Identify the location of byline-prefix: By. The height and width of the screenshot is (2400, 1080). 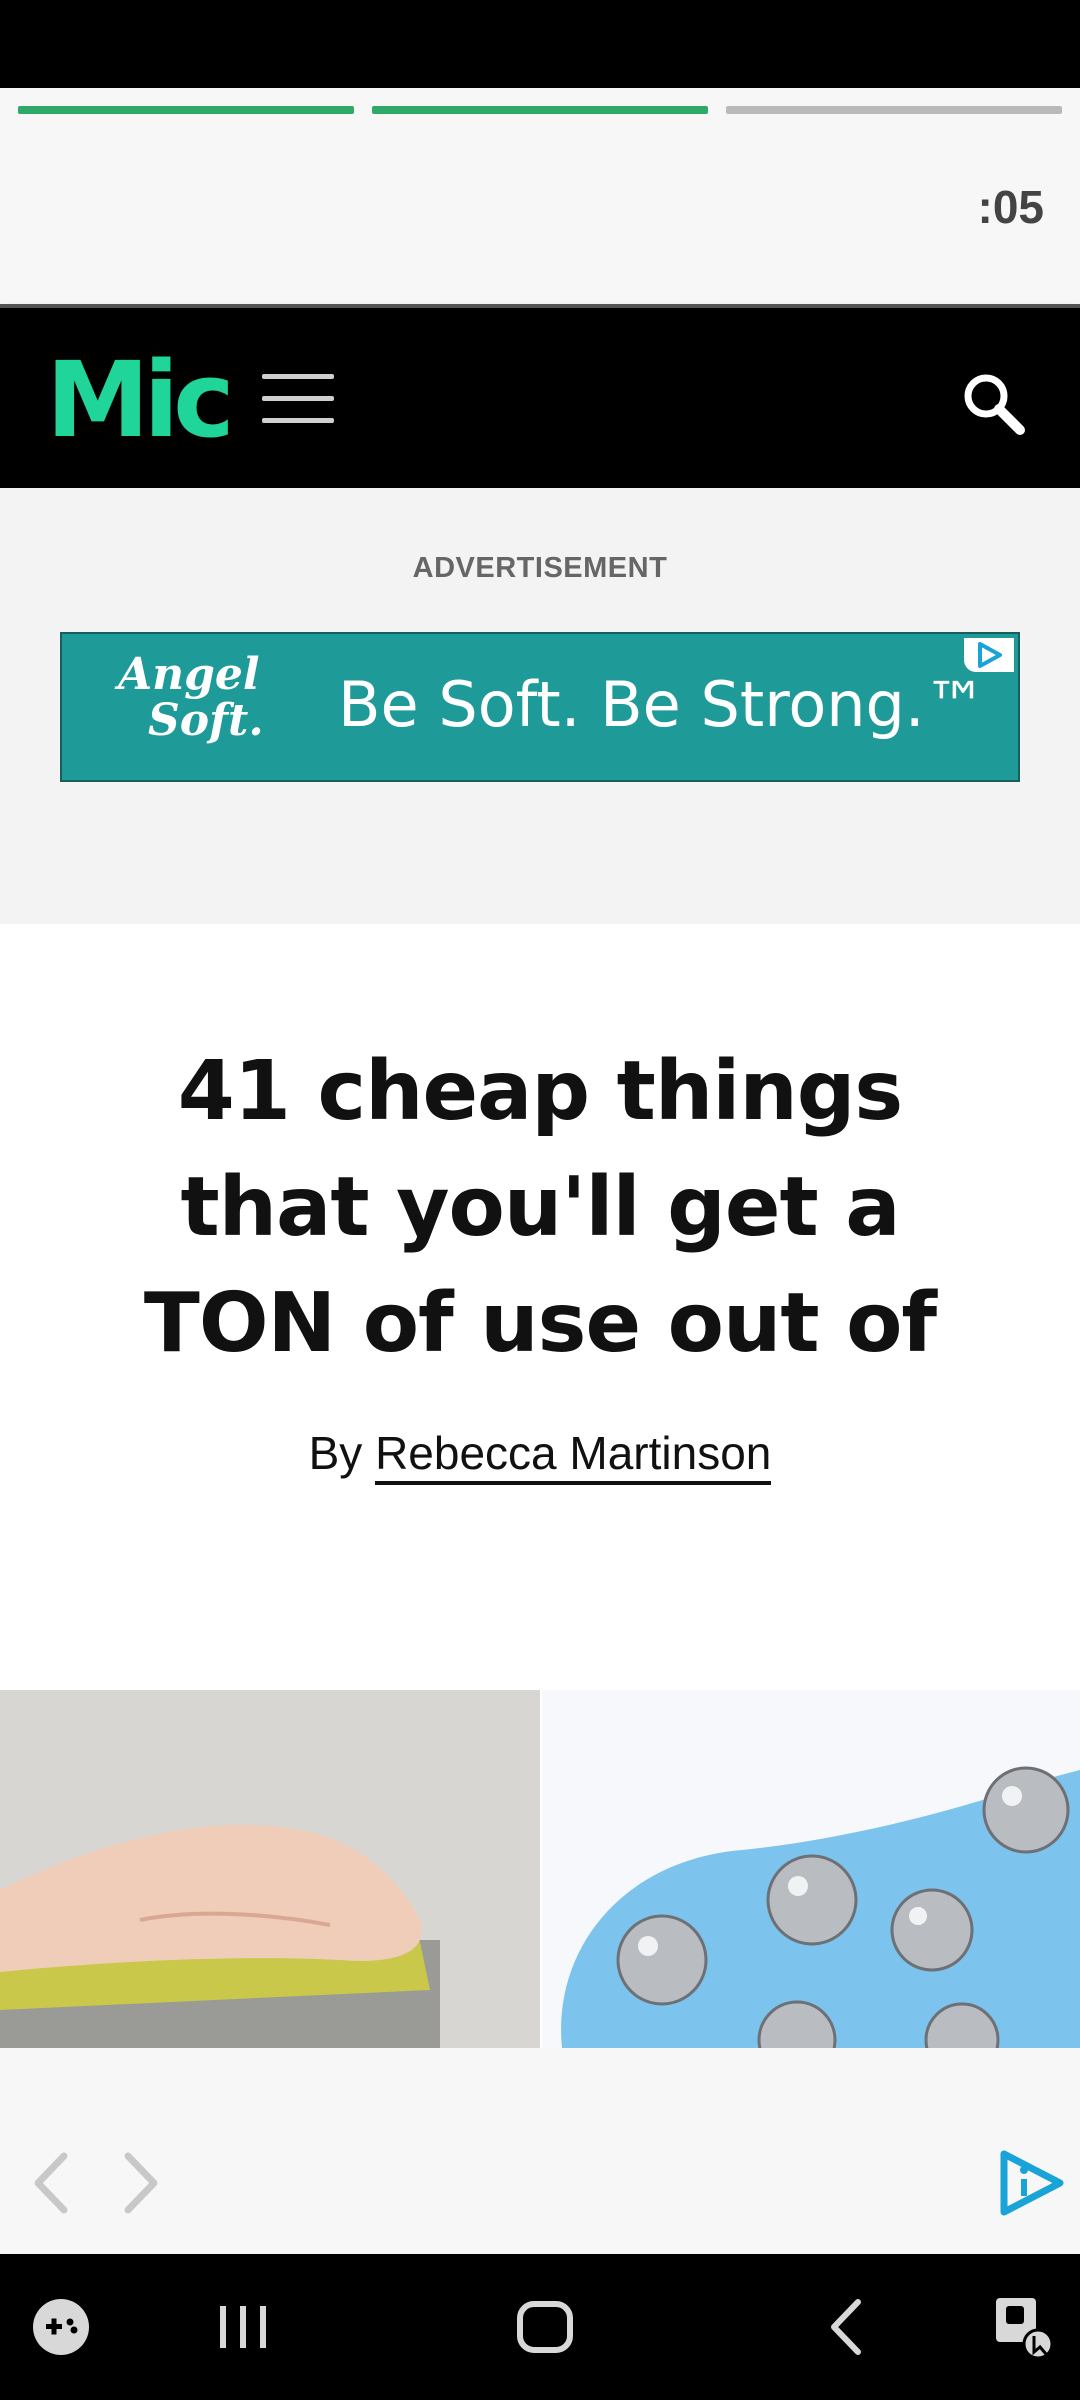
(335, 1453).